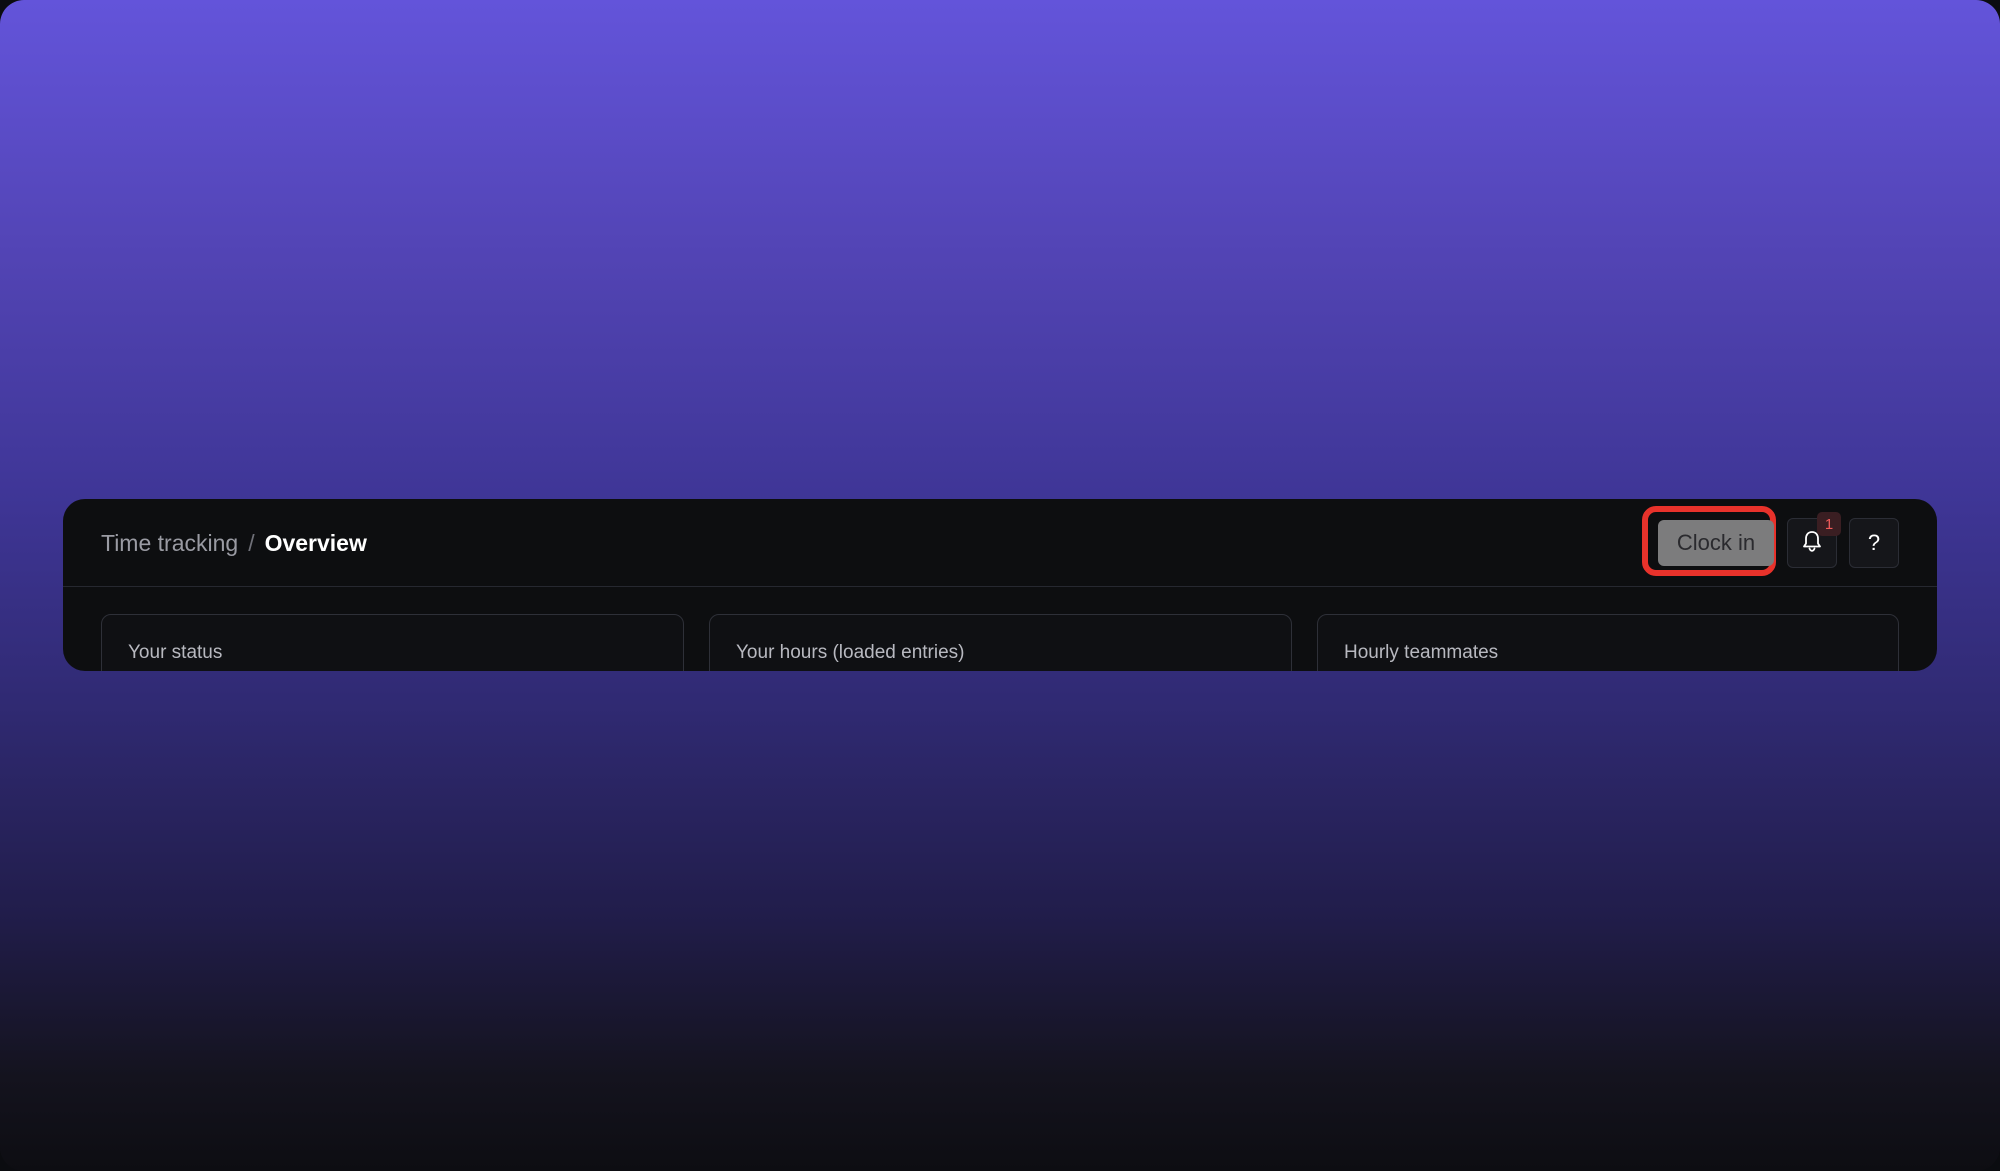  I want to click on breadcrumb-parent-link: Time tracking, so click(169, 543).